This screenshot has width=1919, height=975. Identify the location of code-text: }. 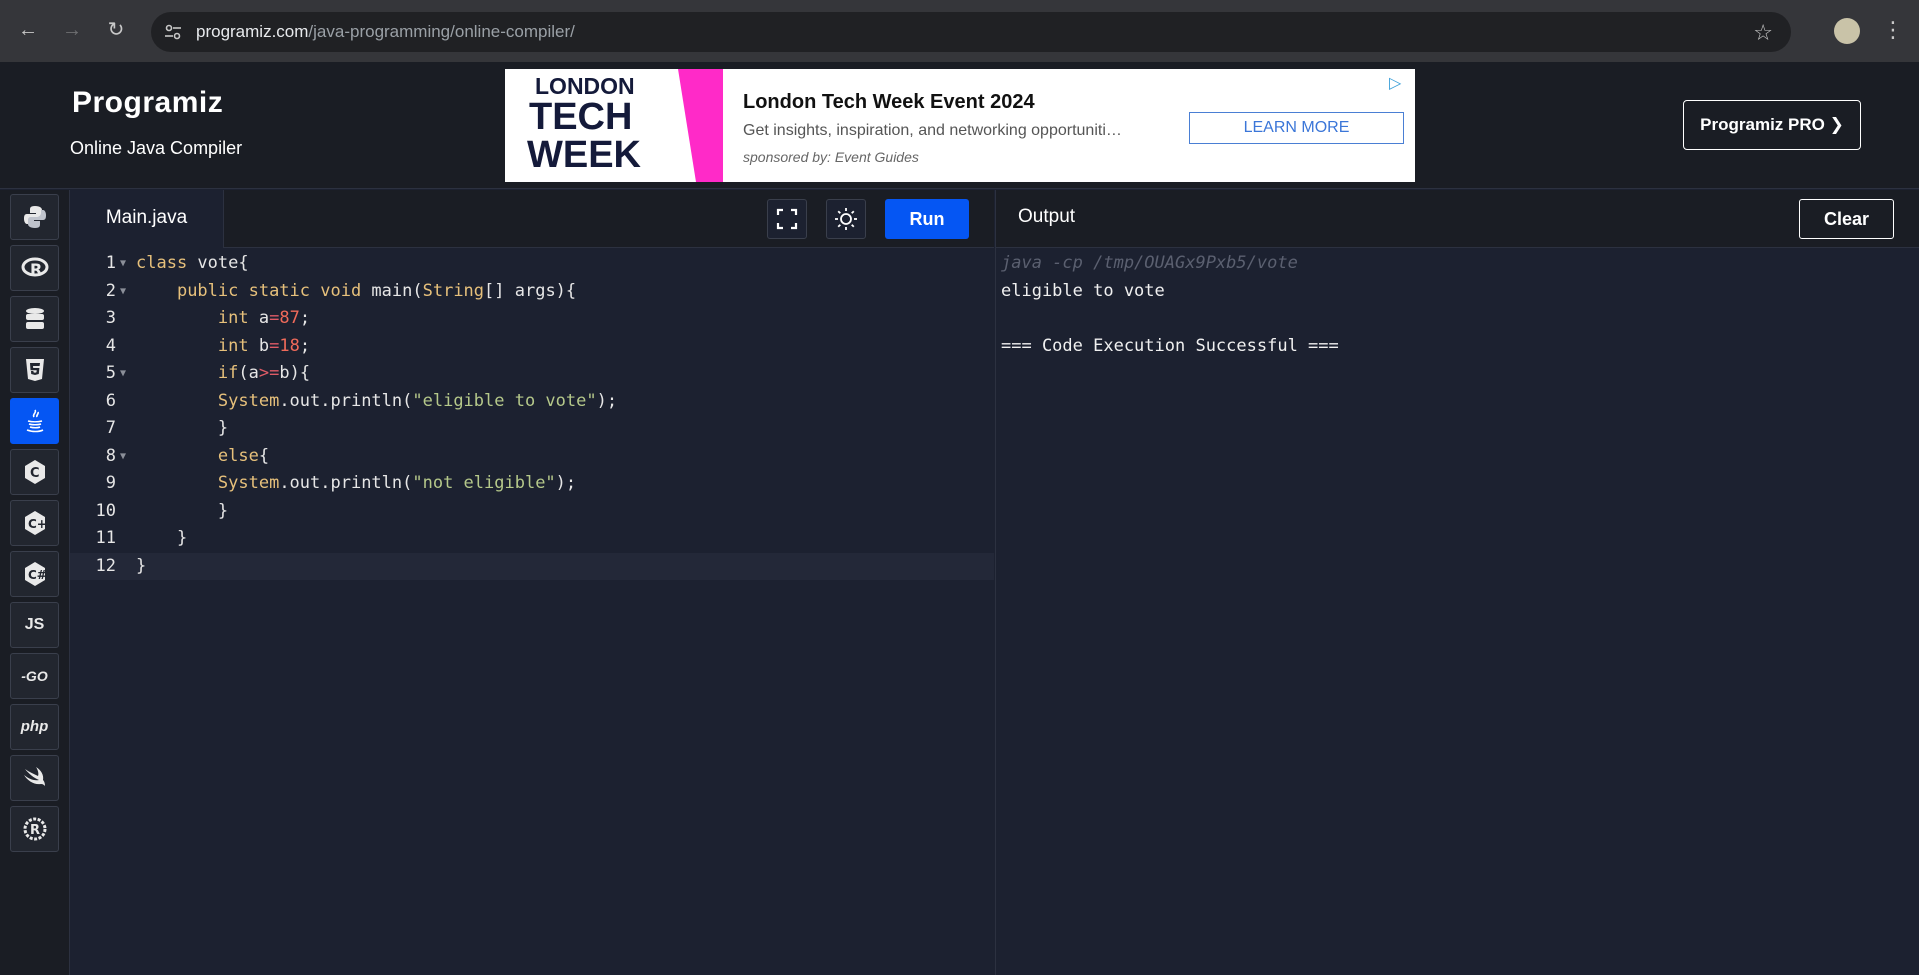
(182, 510).